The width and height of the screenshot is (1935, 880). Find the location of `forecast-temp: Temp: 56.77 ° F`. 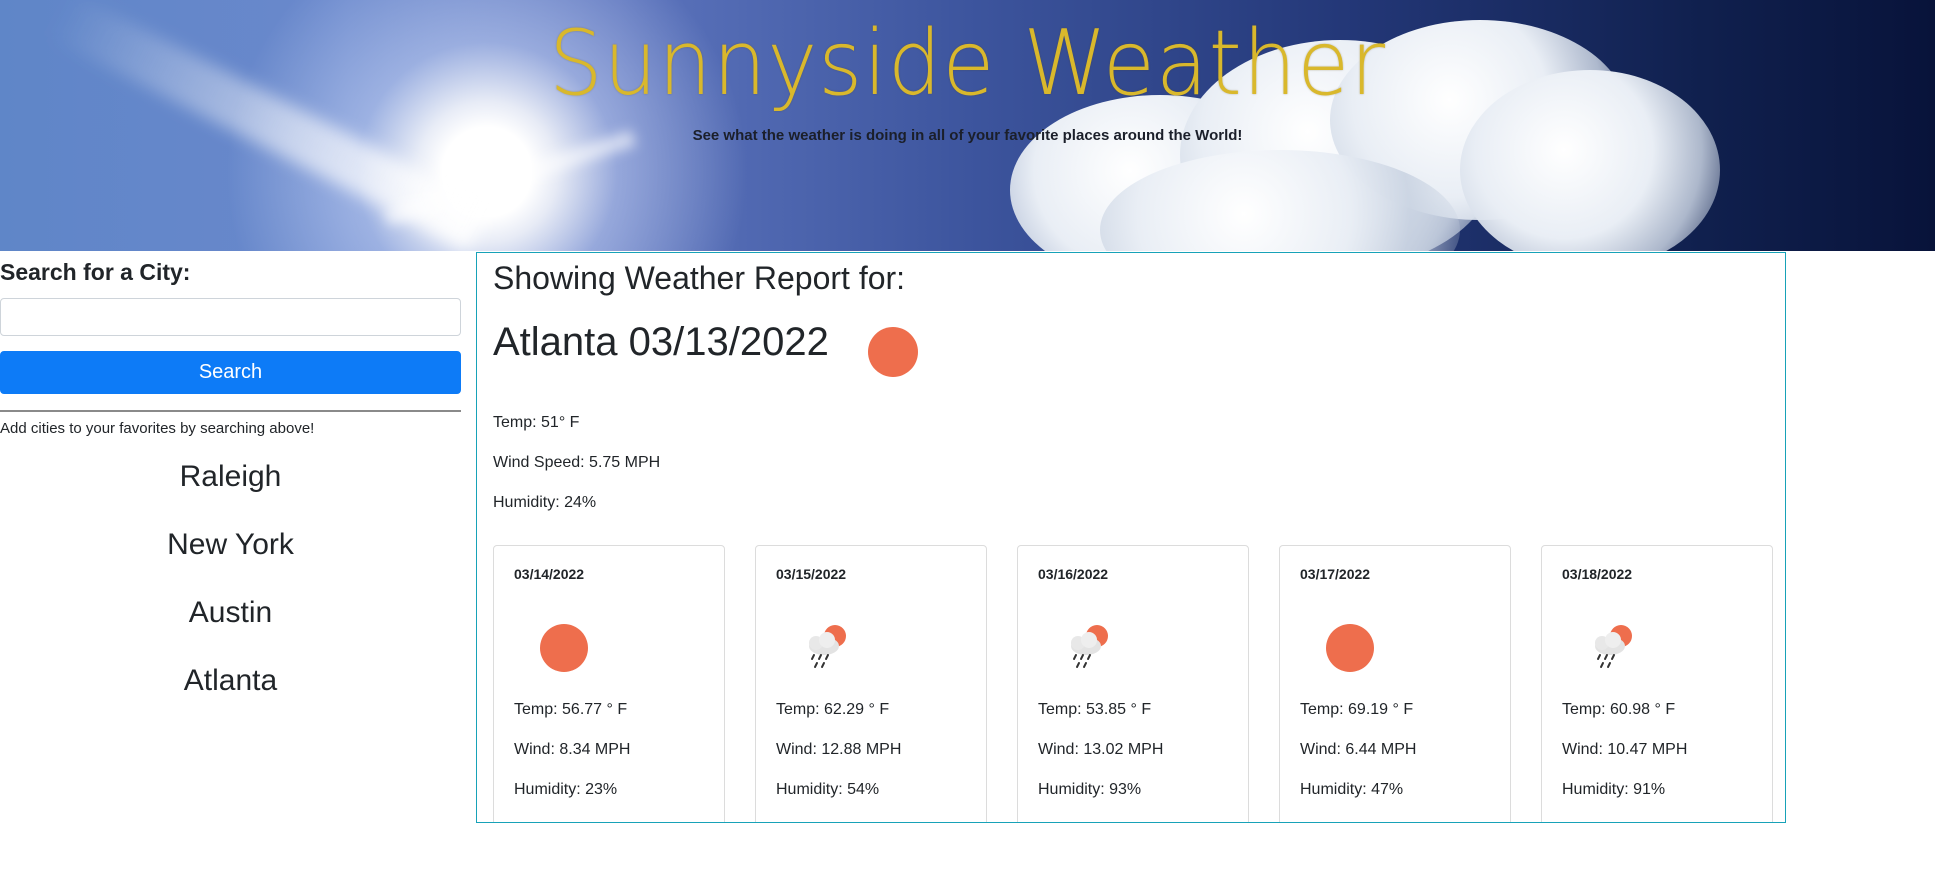

forecast-temp: Temp: 56.77 ° F is located at coordinates (571, 709).